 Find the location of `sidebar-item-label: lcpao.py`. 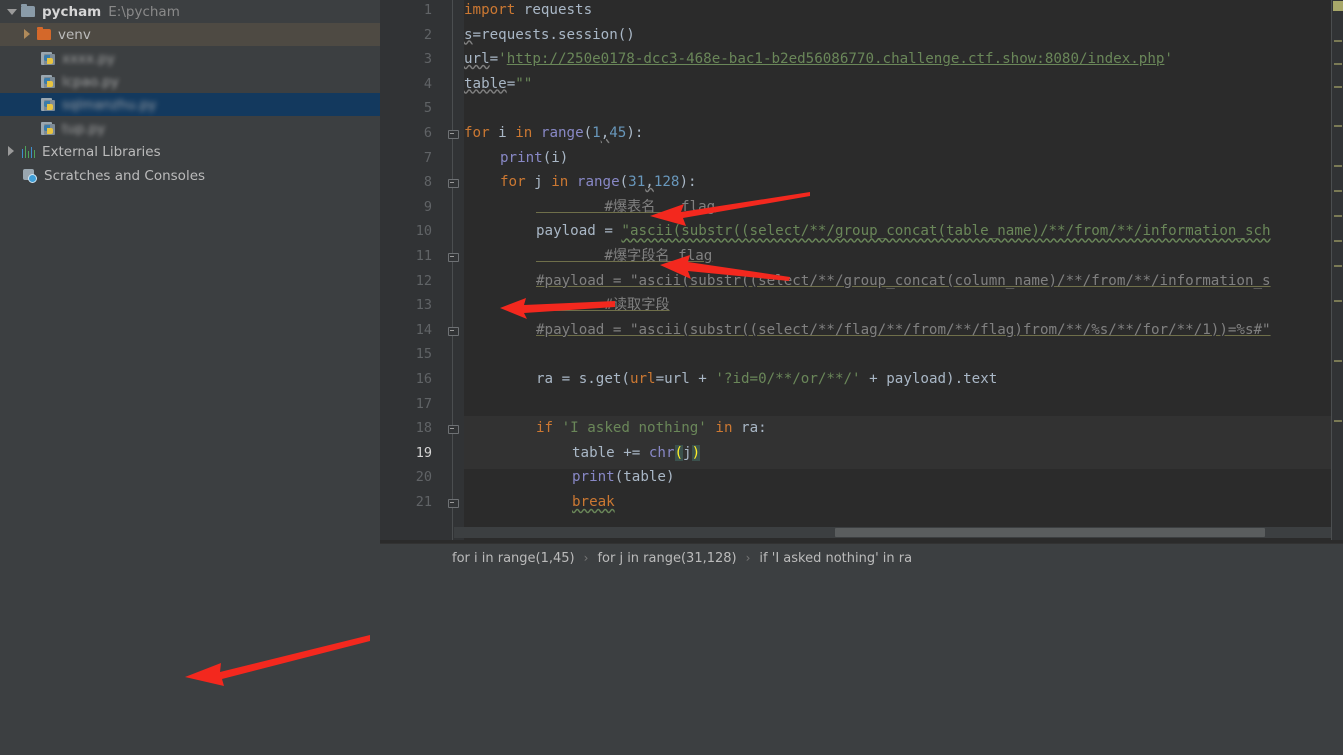

sidebar-item-label: lcpao.py is located at coordinates (90, 81).